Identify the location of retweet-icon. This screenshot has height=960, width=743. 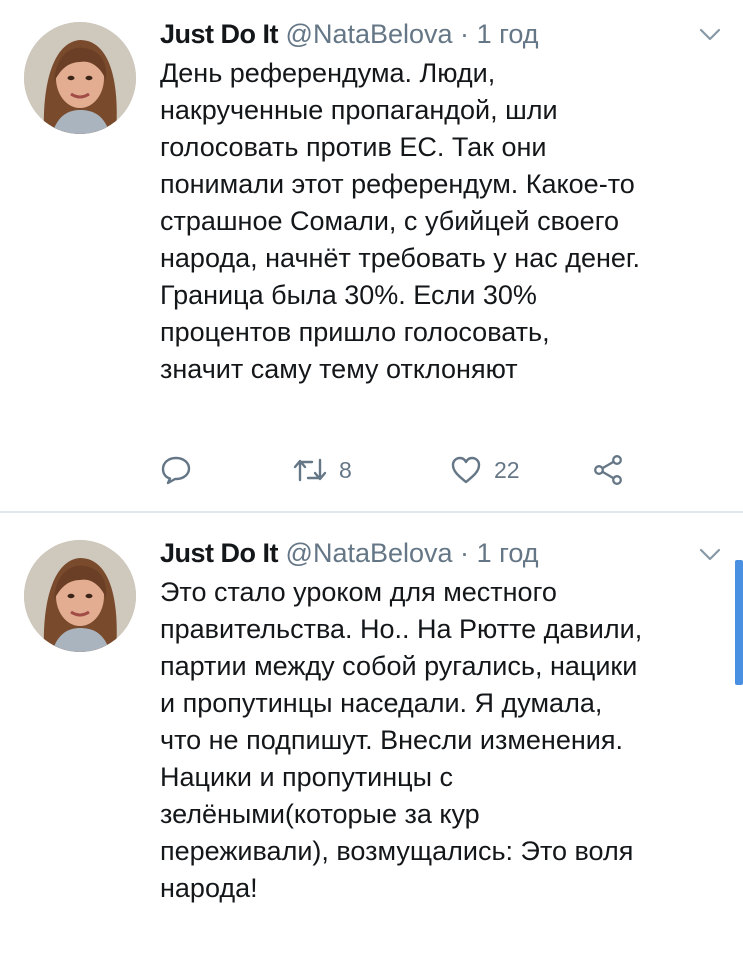
(310, 470).